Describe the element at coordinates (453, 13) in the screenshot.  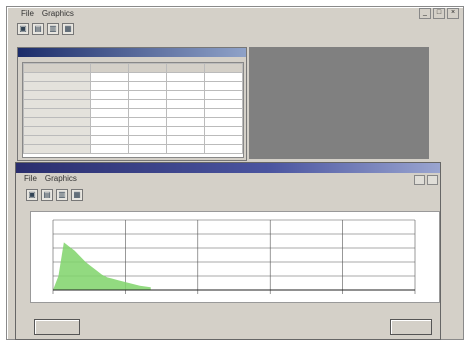
I see `close-button: ×` at that location.